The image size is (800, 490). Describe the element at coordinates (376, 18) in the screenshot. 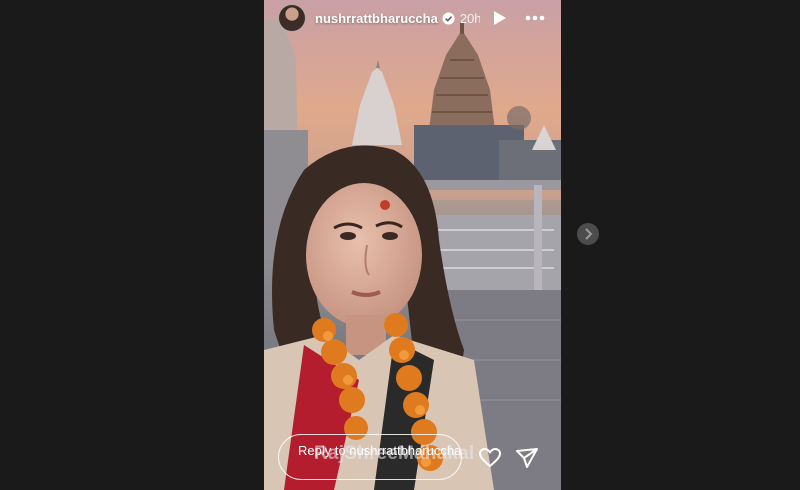

I see `username: nushrrattbharuccha` at that location.